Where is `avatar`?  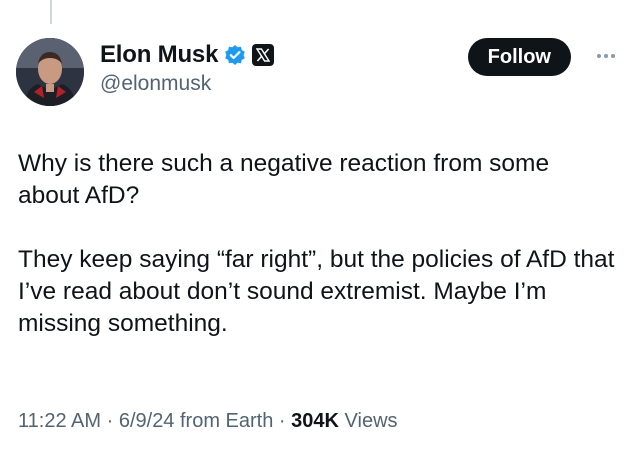
avatar is located at coordinates (50, 72).